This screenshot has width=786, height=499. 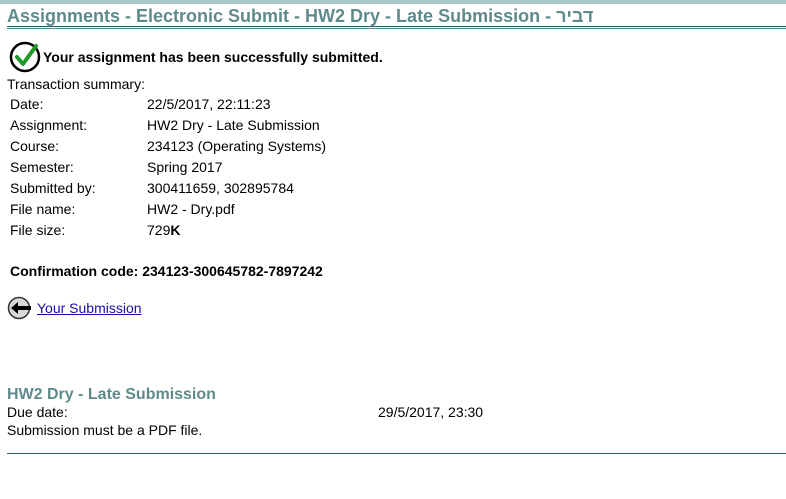 What do you see at coordinates (89, 308) in the screenshot?
I see `your-submission-link: Your Submission` at bounding box center [89, 308].